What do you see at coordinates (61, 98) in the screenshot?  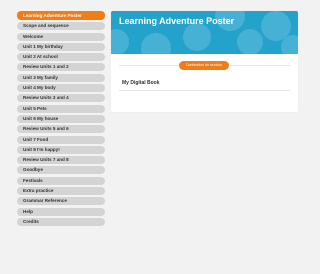 I see `sidebar-item-review-3-4: Review Units 3 and 4` at bounding box center [61, 98].